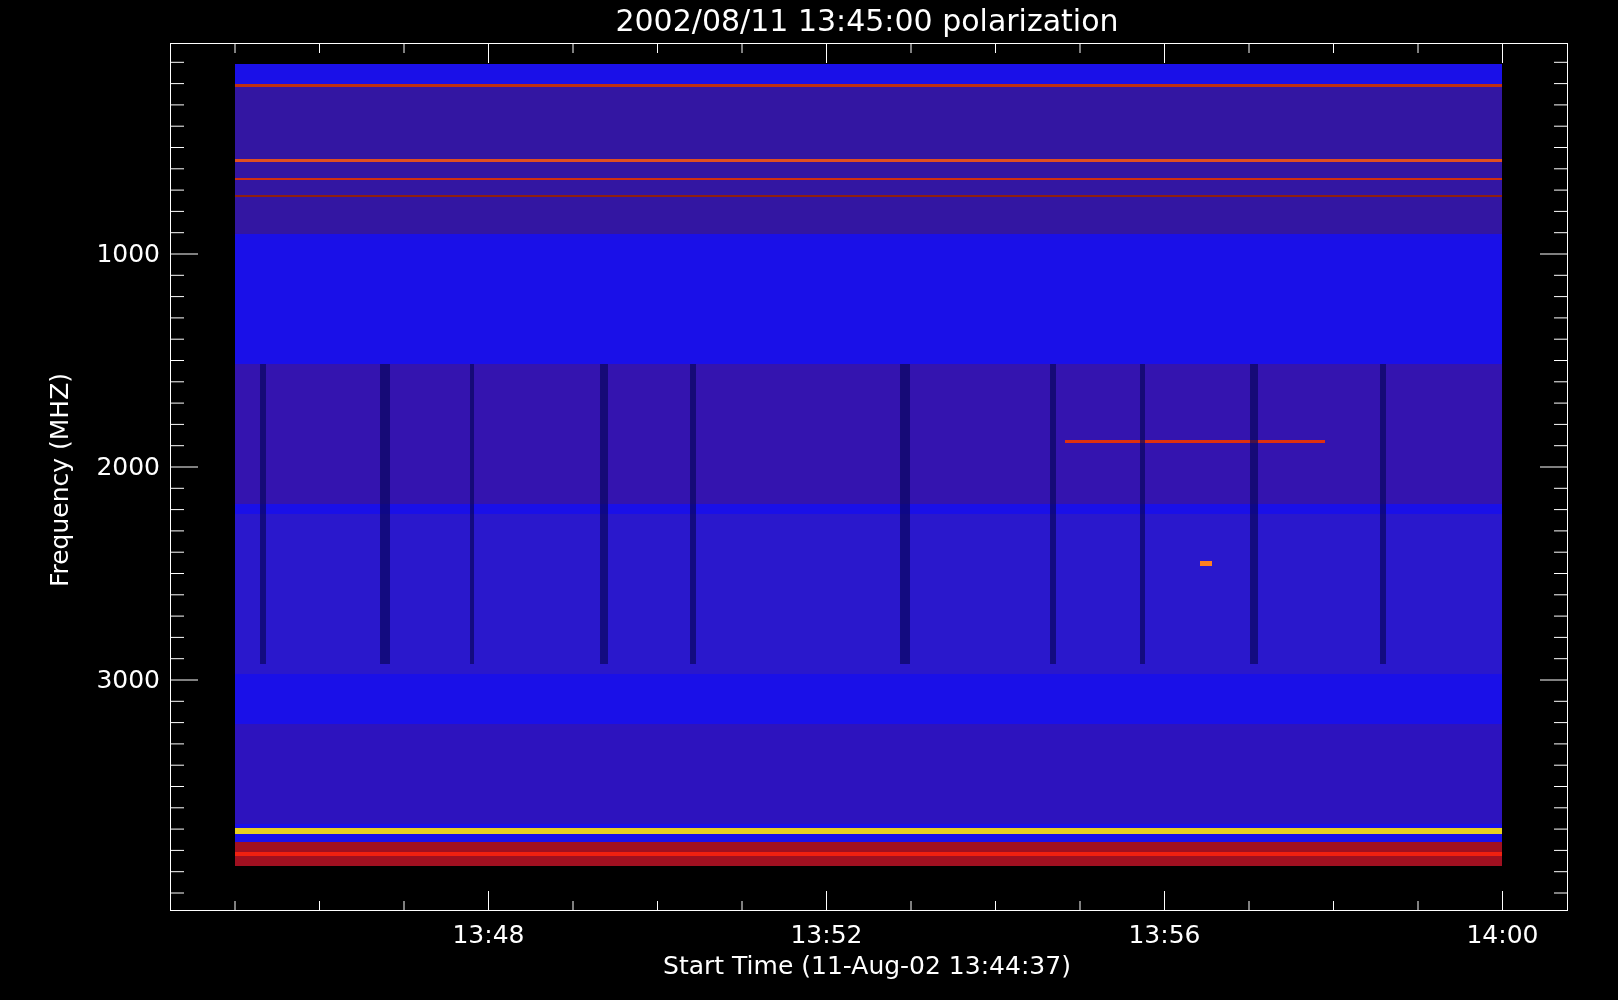 This screenshot has width=1618, height=1000. What do you see at coordinates (1502, 935) in the screenshot?
I see `x-tick-label: 14:00` at bounding box center [1502, 935].